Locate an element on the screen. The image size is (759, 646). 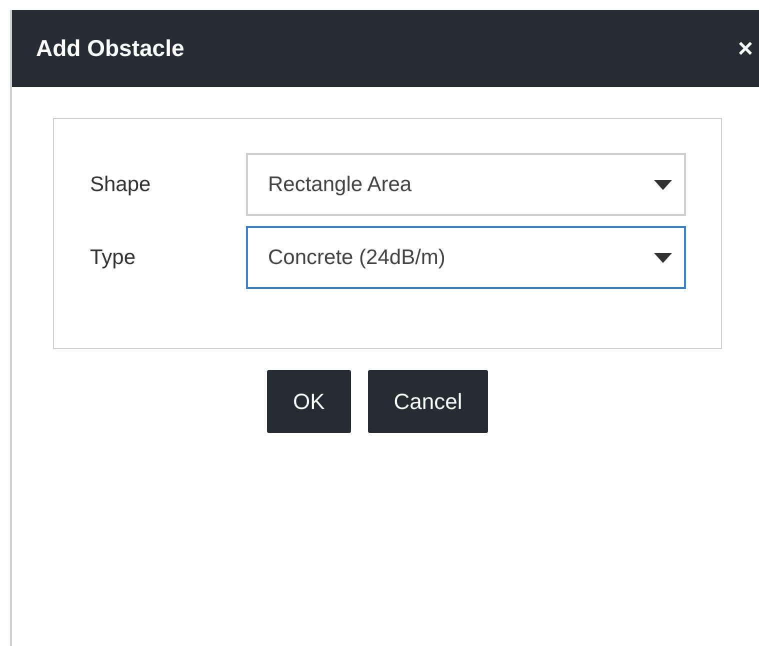
field-label: Shape is located at coordinates (121, 184).